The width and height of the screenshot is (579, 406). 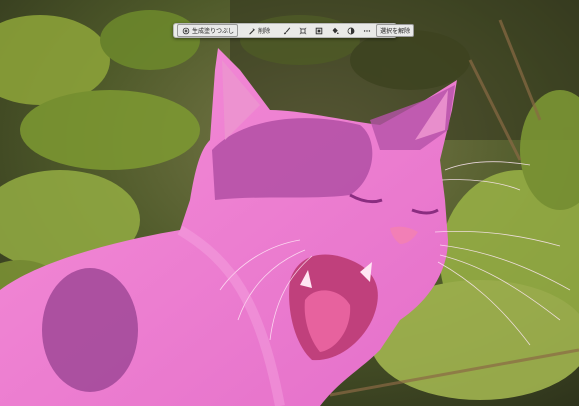 I want to click on fill-button, so click(x=334, y=30).